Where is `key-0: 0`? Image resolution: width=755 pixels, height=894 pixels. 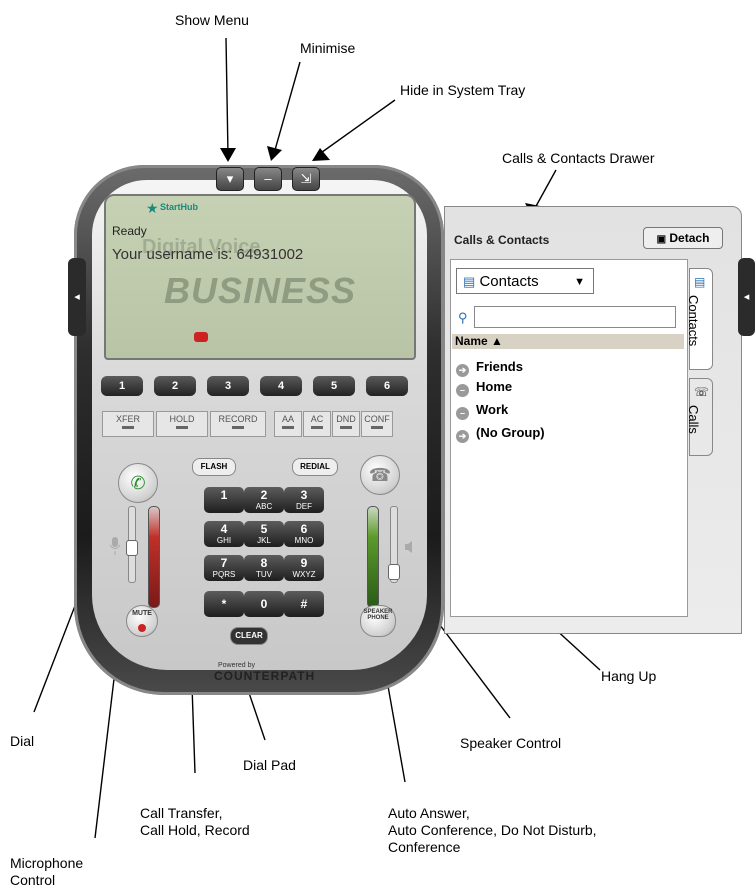 key-0: 0 is located at coordinates (264, 604).